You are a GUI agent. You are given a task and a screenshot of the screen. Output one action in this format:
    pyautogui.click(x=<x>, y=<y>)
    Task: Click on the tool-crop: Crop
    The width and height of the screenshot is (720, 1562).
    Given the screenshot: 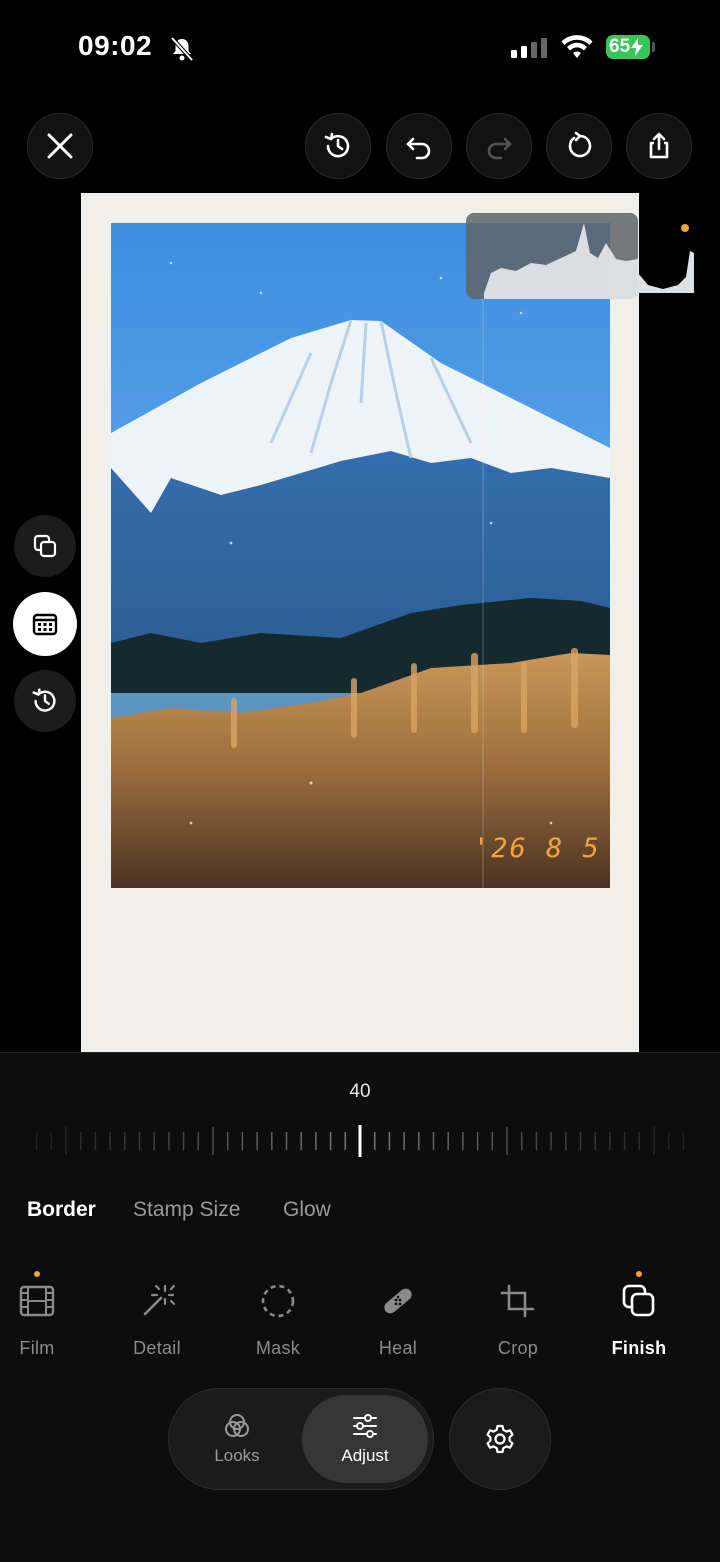 What is the action you would take?
    pyautogui.click(x=518, y=1321)
    